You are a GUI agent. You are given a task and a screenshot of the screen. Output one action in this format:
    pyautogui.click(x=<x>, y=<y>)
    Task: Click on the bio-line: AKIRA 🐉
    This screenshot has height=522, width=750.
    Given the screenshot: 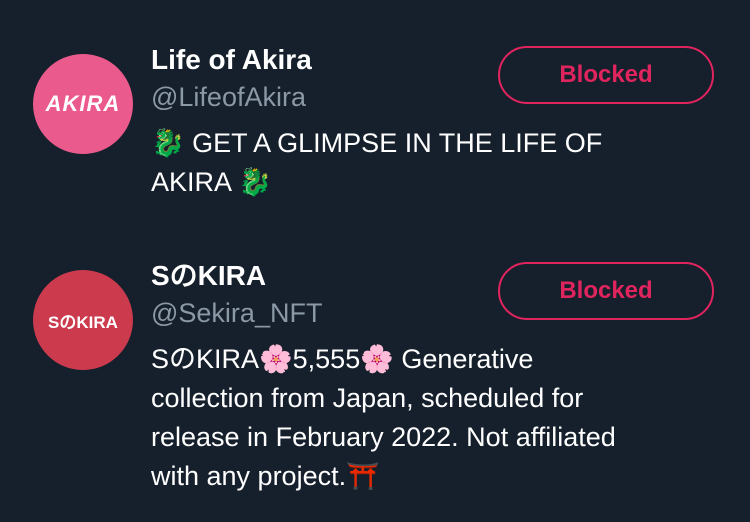 What is the action you would take?
    pyautogui.click(x=211, y=182)
    